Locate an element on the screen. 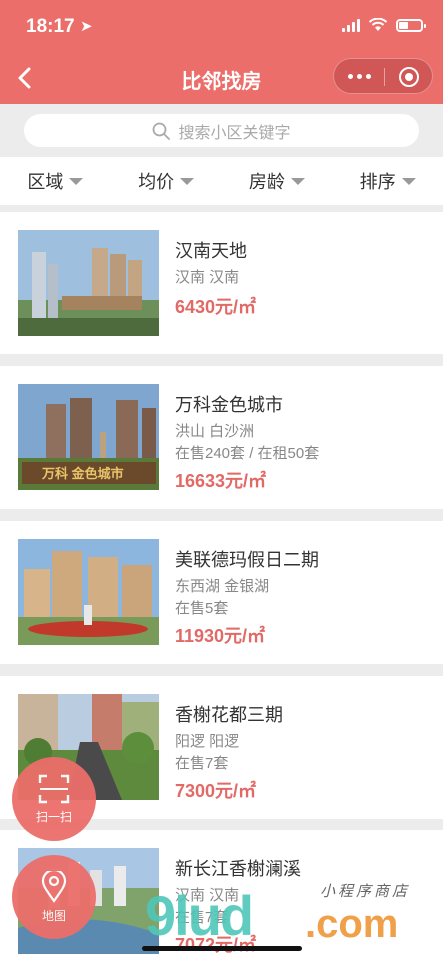  filter-bar: 区域 均价 房龄 排序 is located at coordinates (221, 181).